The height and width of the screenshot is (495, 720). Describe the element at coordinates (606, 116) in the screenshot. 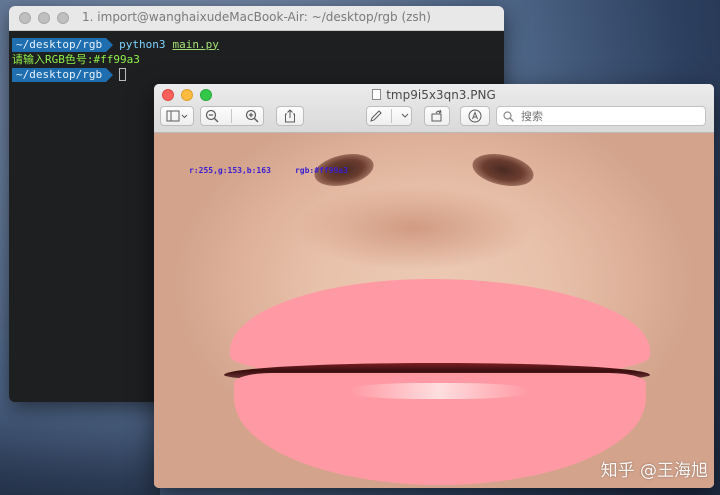

I see `search-input` at that location.